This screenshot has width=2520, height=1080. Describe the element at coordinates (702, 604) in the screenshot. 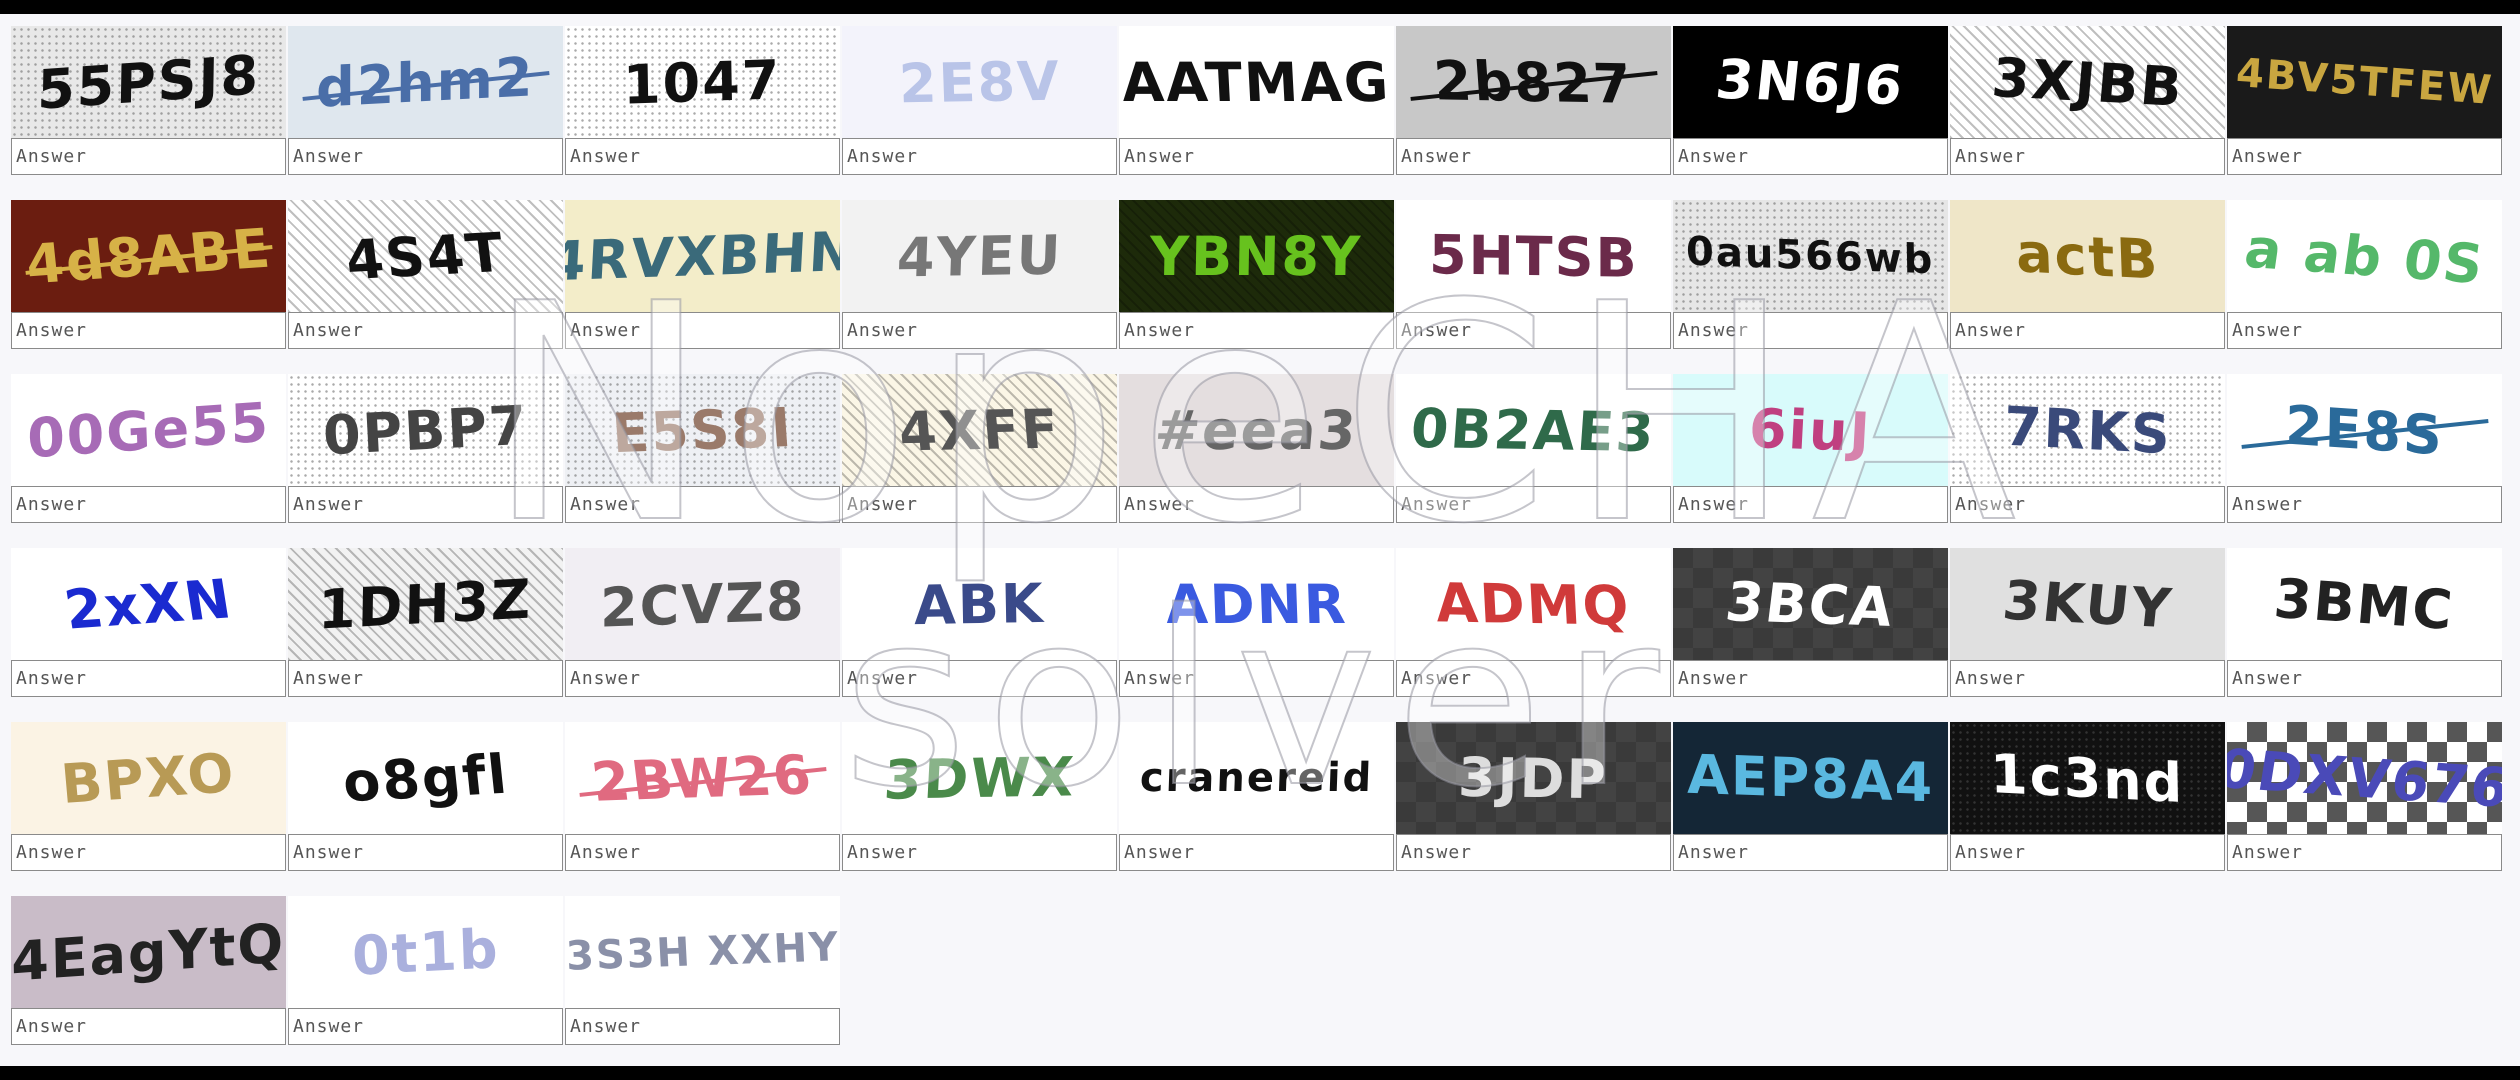

I see `captcha-text: 2CVZ8` at that location.